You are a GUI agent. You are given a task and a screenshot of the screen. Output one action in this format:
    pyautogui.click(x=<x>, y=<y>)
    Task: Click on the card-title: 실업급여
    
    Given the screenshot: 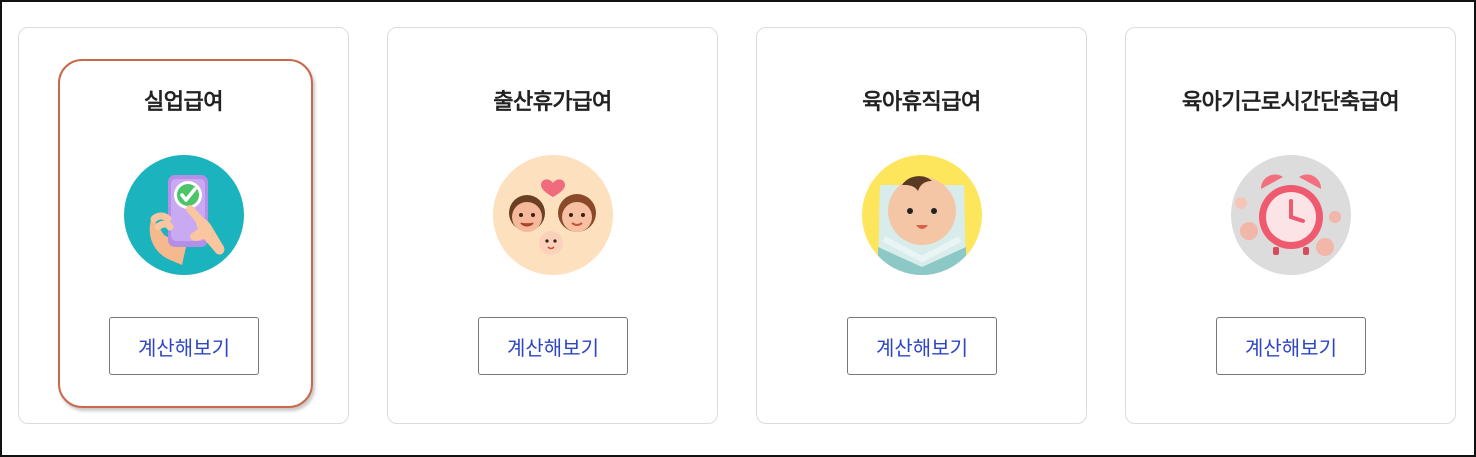 What is the action you would take?
    pyautogui.click(x=183, y=102)
    